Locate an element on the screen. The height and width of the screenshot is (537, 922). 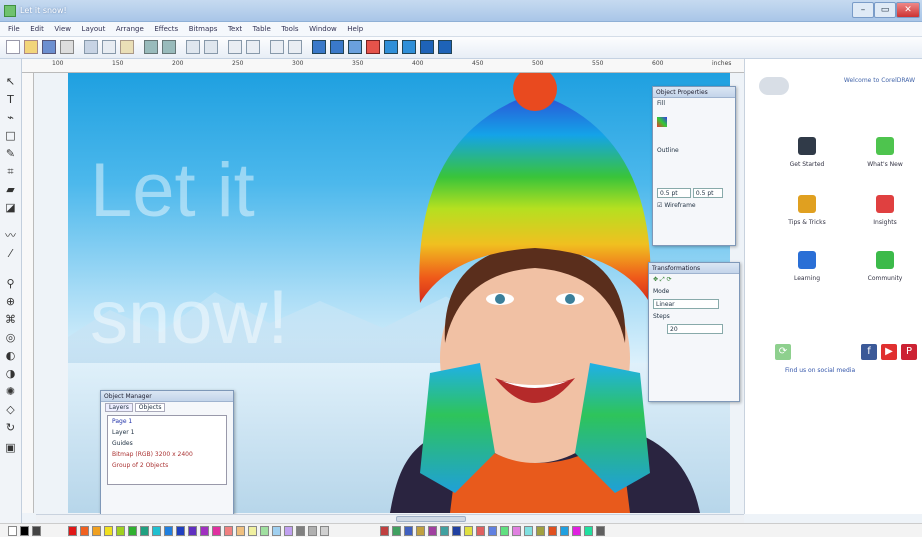
tile-community: Community is located at coordinates (885, 266).